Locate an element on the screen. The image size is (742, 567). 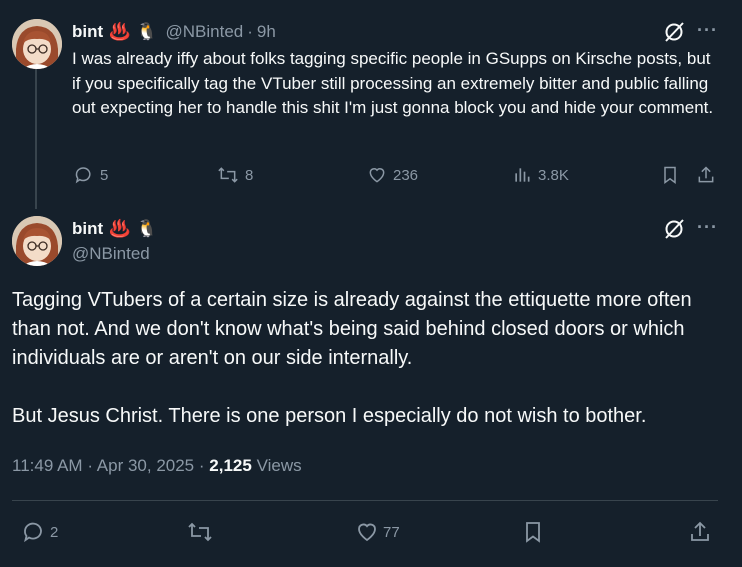
views-icon is located at coordinates (522, 175).